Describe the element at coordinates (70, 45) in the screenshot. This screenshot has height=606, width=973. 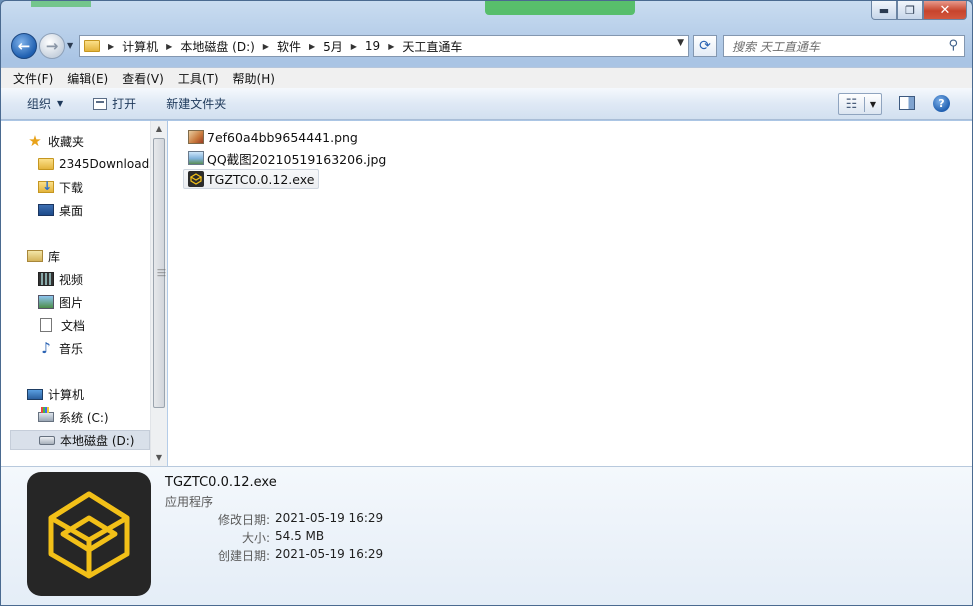
I see `history-dropdown-icon: ▼` at that location.